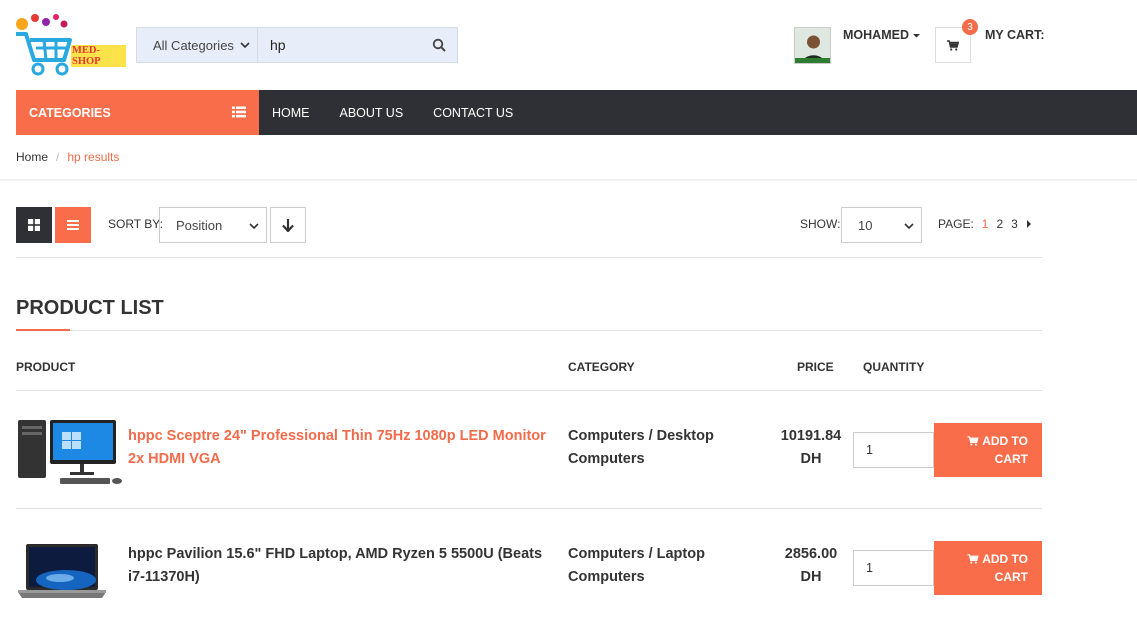 The width and height of the screenshot is (1137, 628). I want to click on grid-view-button, so click(34, 225).